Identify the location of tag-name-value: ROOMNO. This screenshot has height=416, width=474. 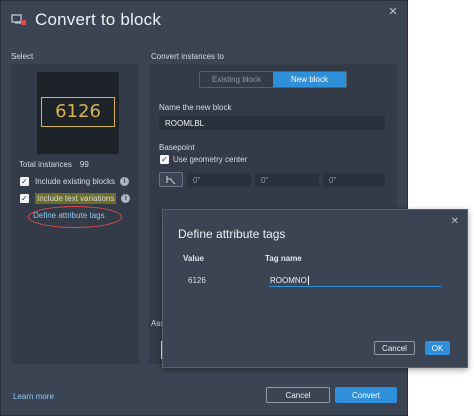
(288, 280).